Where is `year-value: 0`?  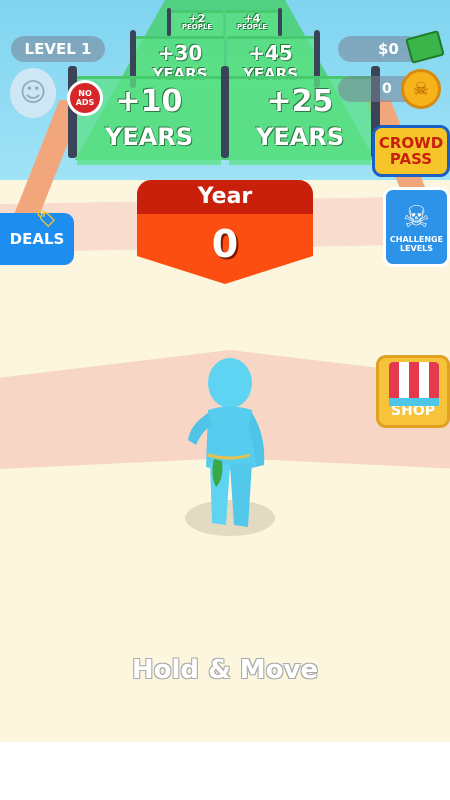 year-value: 0 is located at coordinates (225, 249).